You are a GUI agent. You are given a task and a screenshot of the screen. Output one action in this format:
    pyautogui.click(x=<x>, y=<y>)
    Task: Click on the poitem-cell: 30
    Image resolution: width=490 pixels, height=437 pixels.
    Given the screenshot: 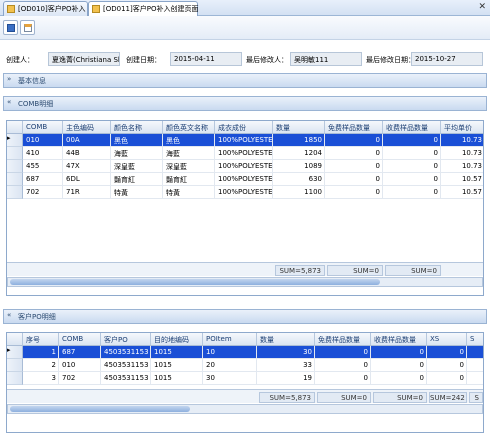 What is the action you would take?
    pyautogui.click(x=230, y=378)
    